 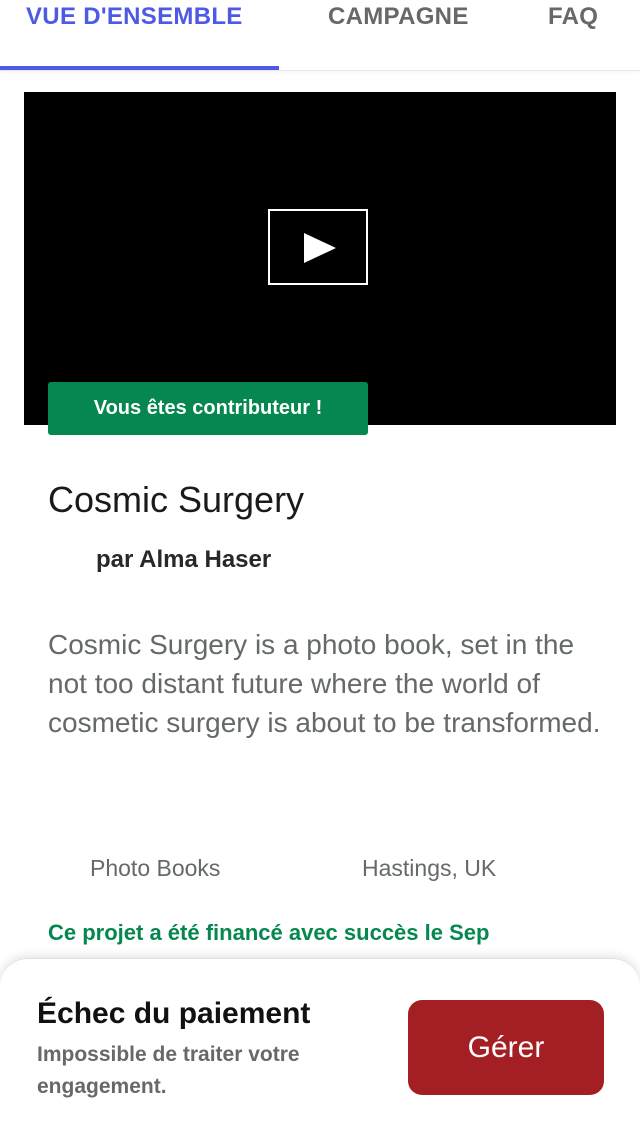 I want to click on project-title: Cosmic Surgery, so click(x=176, y=499).